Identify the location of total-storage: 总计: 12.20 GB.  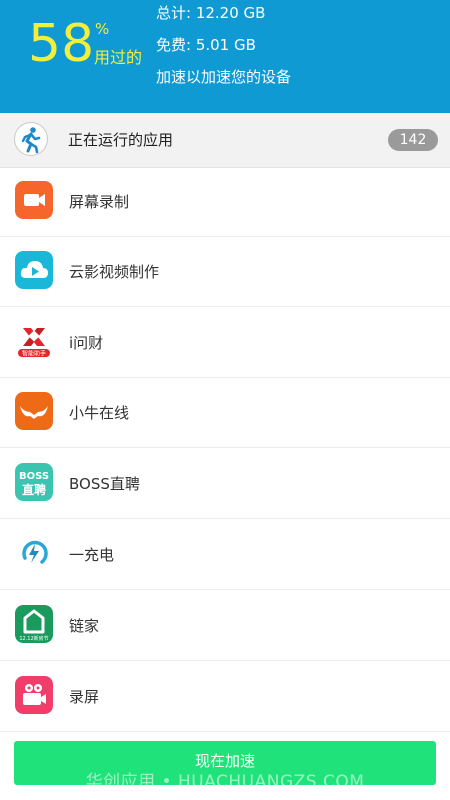
(211, 13).